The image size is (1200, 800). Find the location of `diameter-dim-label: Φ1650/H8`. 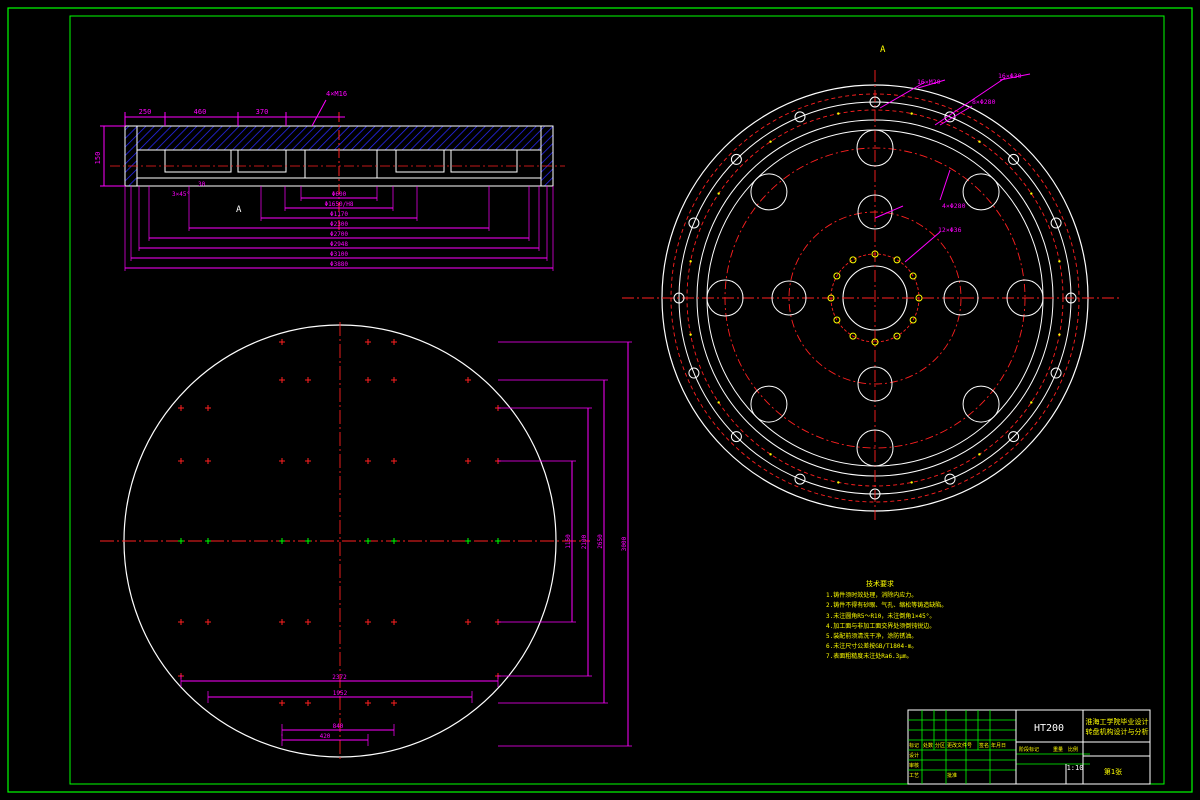

diameter-dim-label: Φ1650/H8 is located at coordinates (339, 204).